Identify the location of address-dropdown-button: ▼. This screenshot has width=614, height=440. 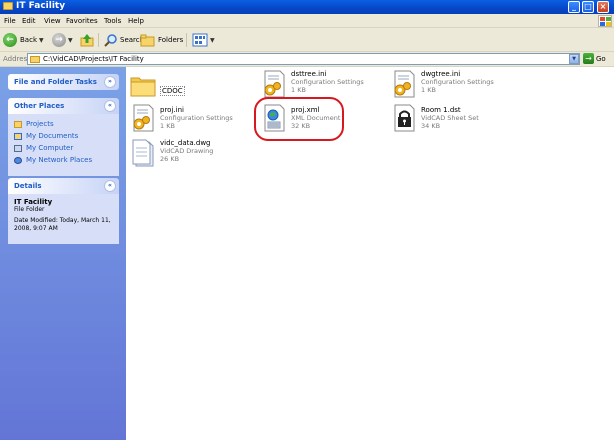
(574, 59).